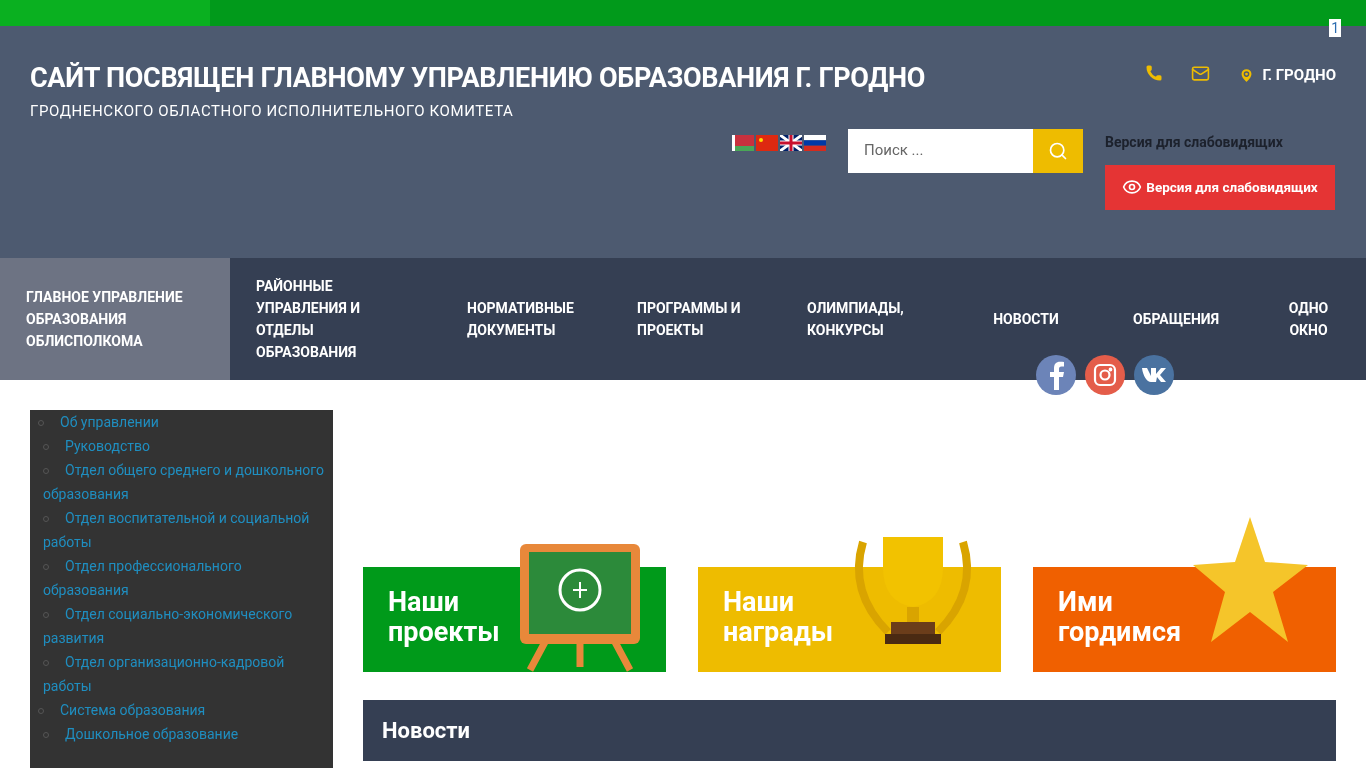 This screenshot has width=1366, height=768. I want to click on facebook-icon, so click(1056, 375).